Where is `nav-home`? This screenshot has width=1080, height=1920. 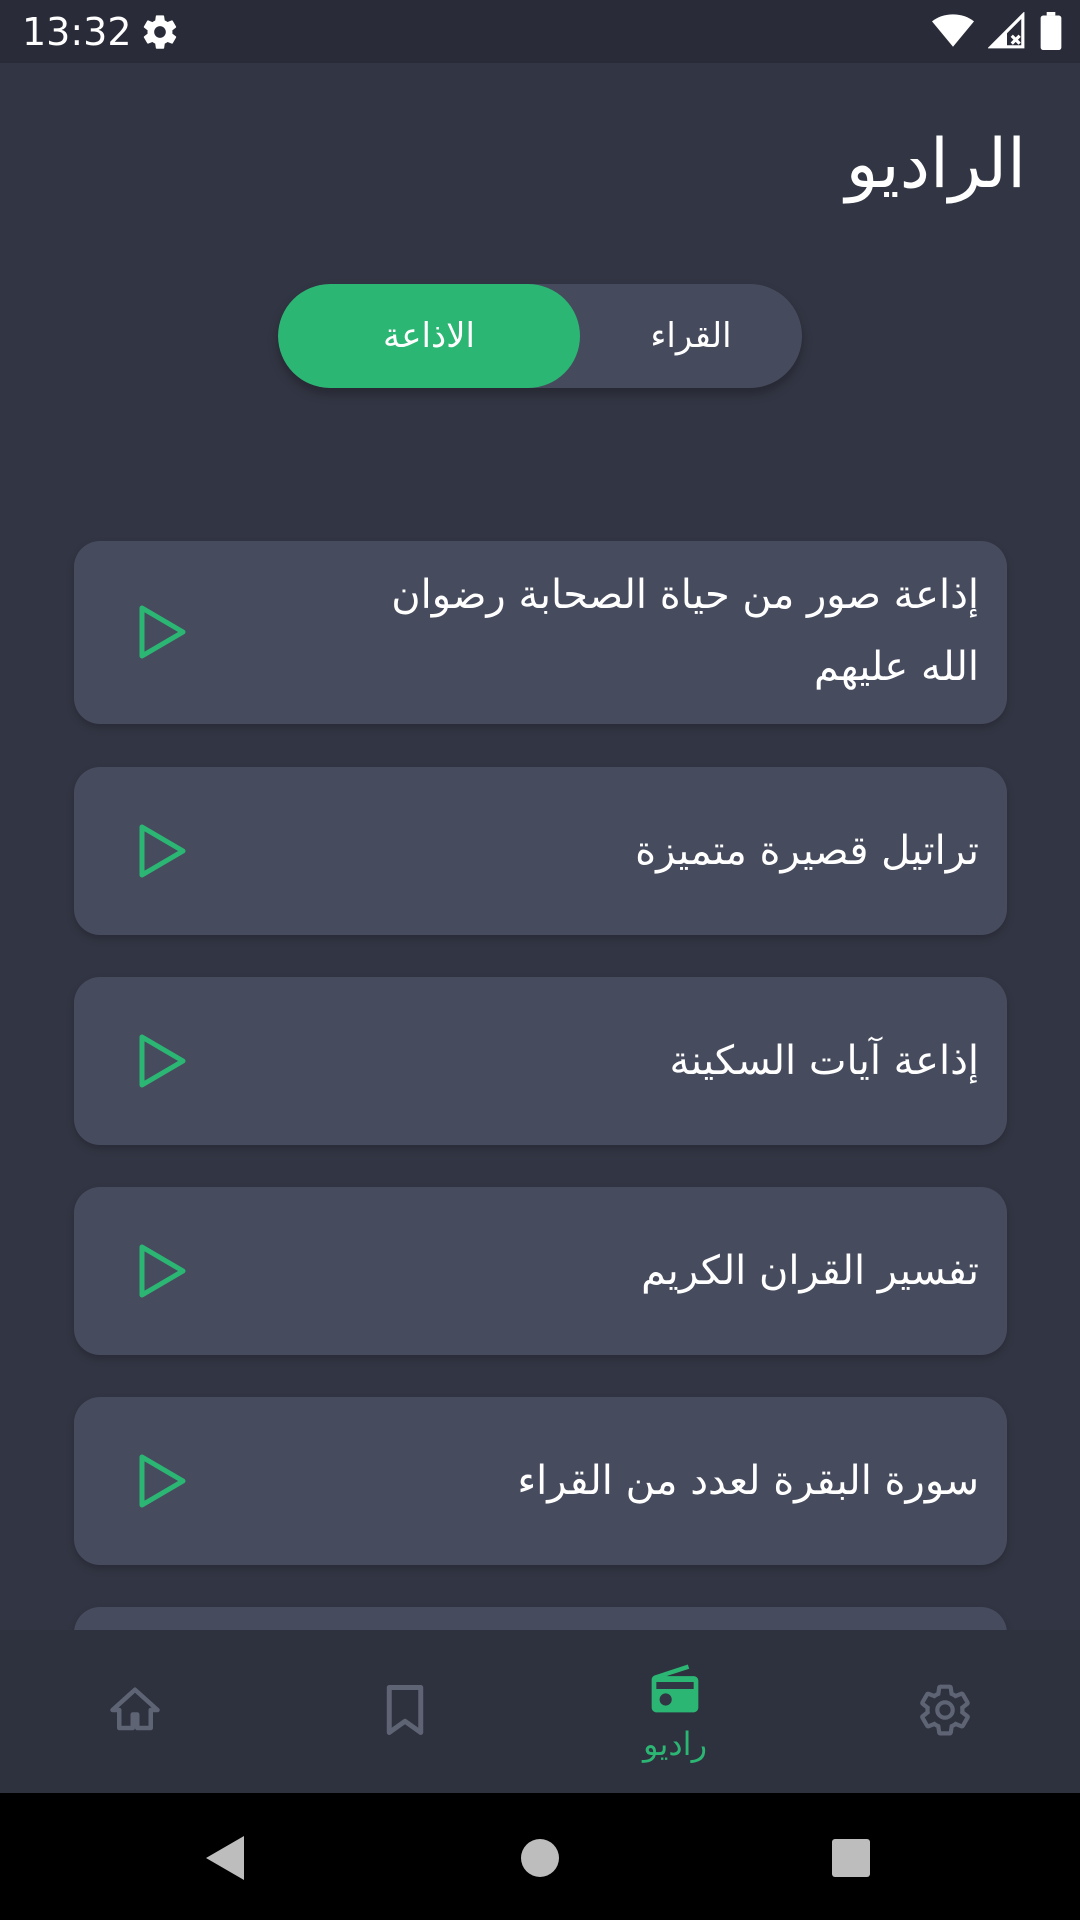
nav-home is located at coordinates (135, 1711).